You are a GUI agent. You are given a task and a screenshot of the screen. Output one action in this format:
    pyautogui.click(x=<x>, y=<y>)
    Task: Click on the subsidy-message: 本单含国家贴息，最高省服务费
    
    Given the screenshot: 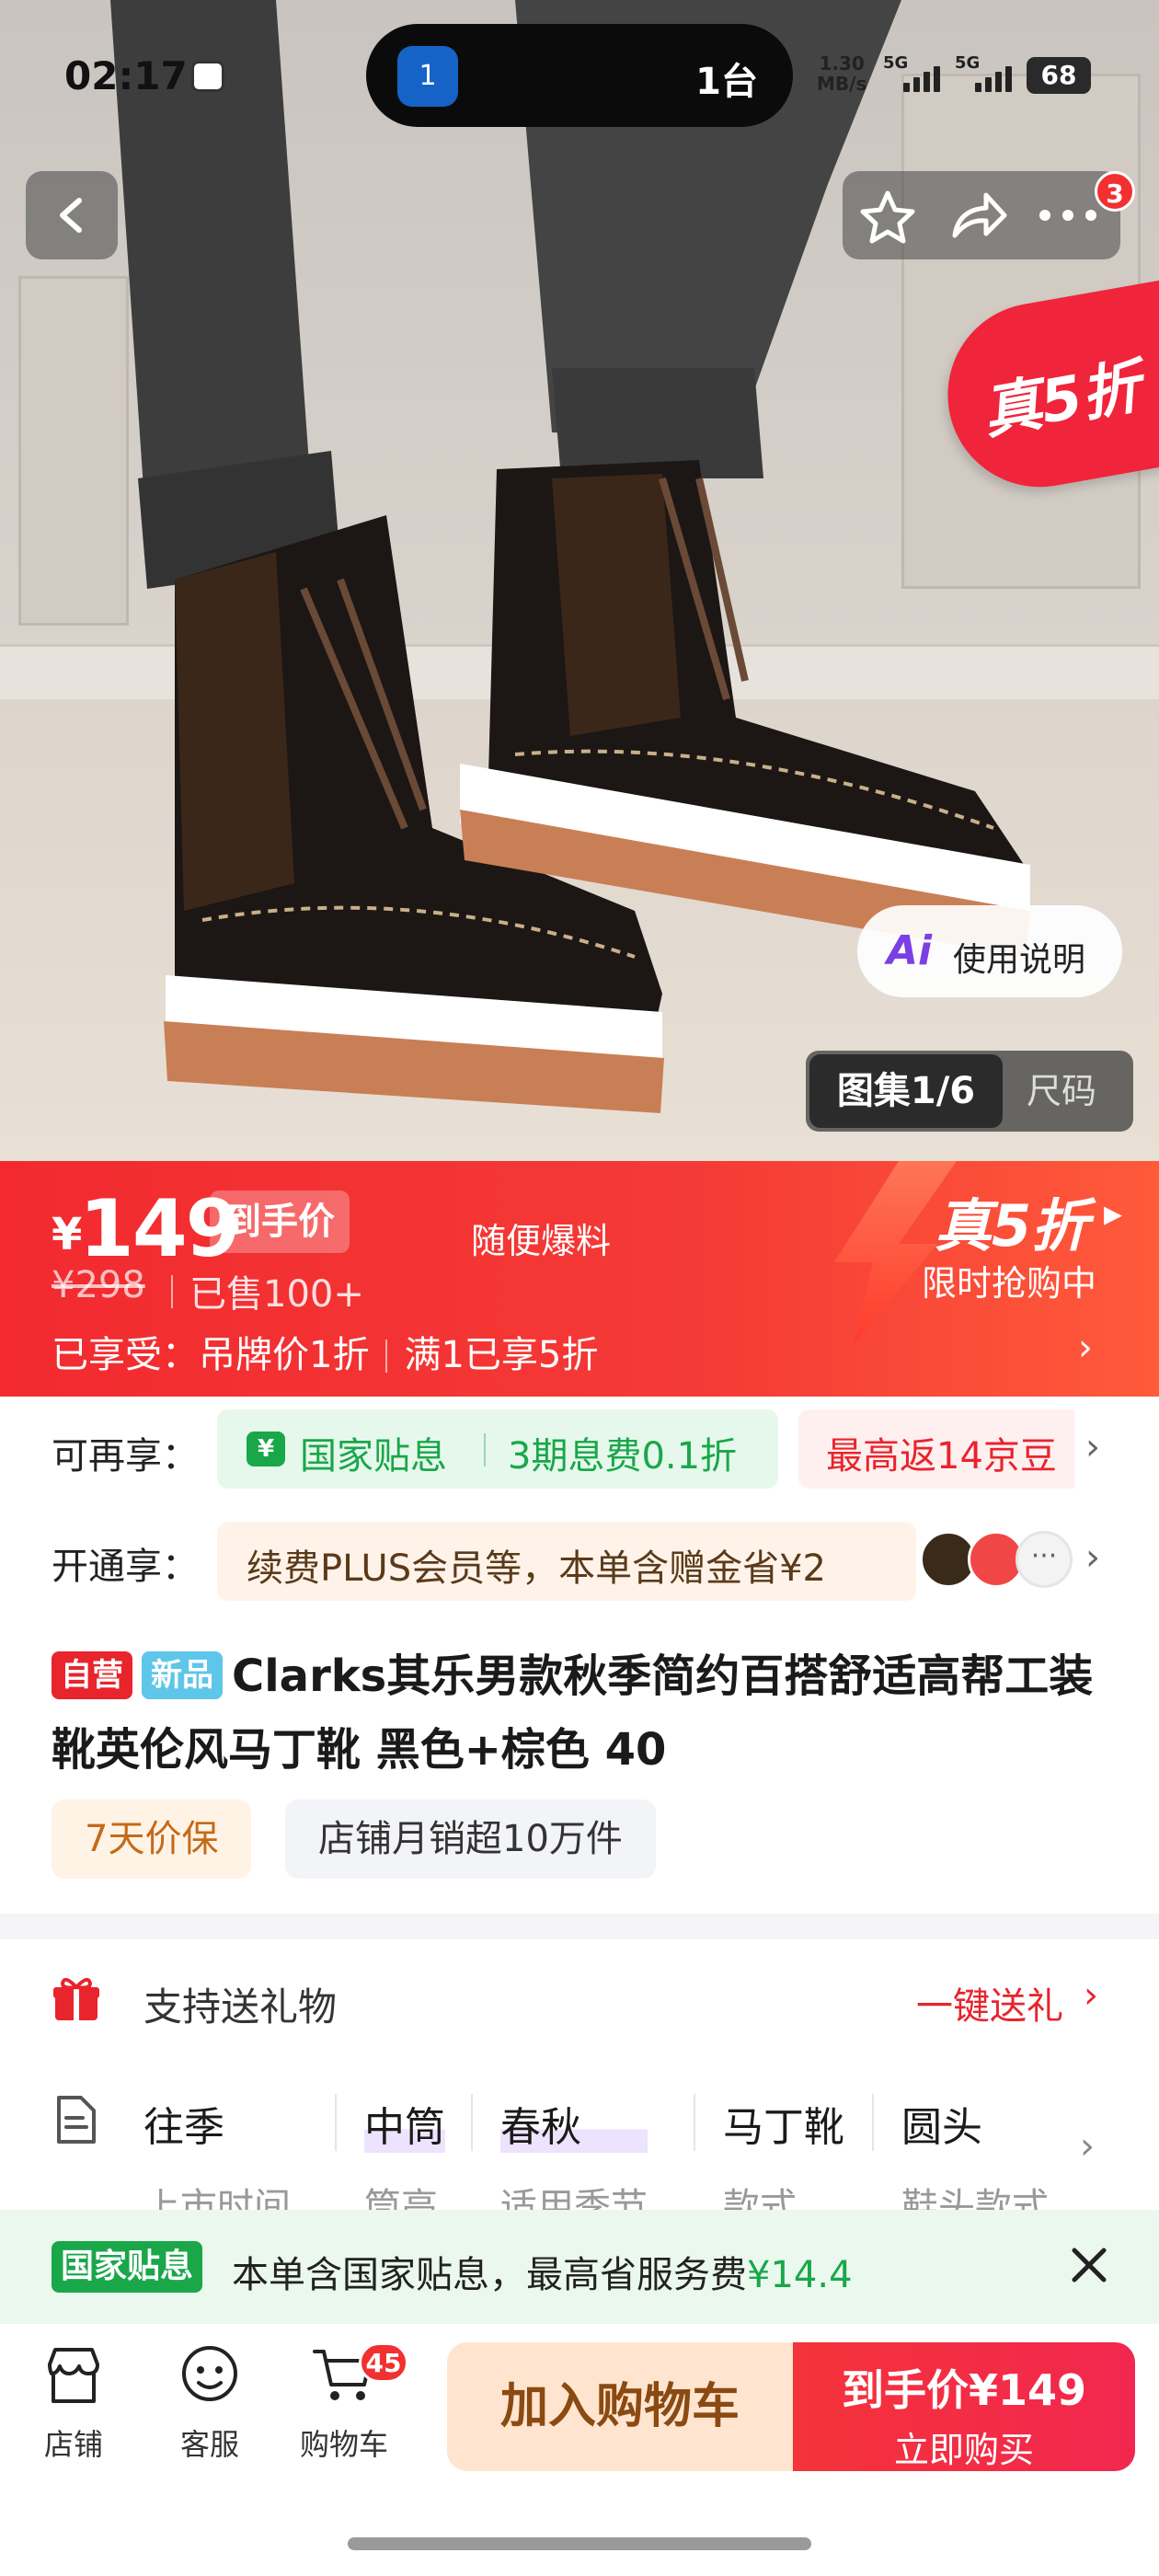 What is the action you would take?
    pyautogui.click(x=489, y=2275)
    